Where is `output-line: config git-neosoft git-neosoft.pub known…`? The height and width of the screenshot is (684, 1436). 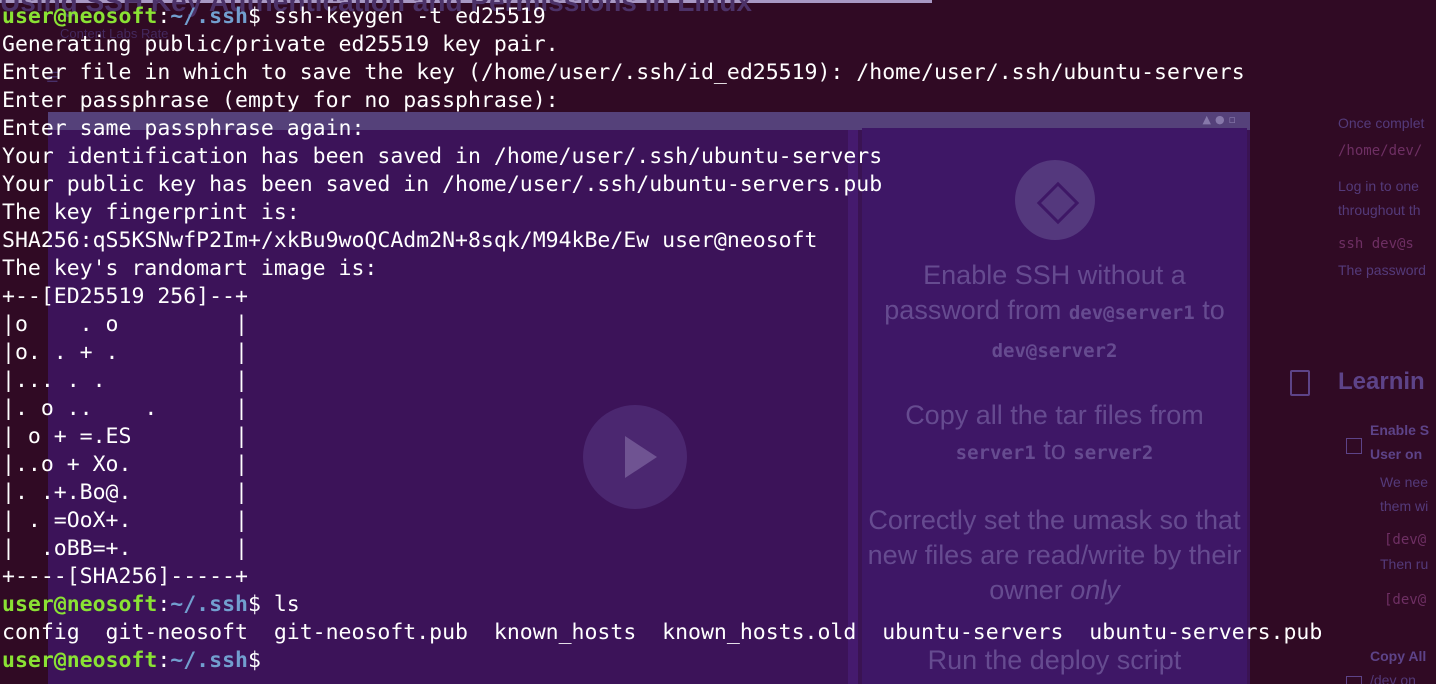 output-line: config git-neosoft git-neosoft.pub known… is located at coordinates (662, 632).